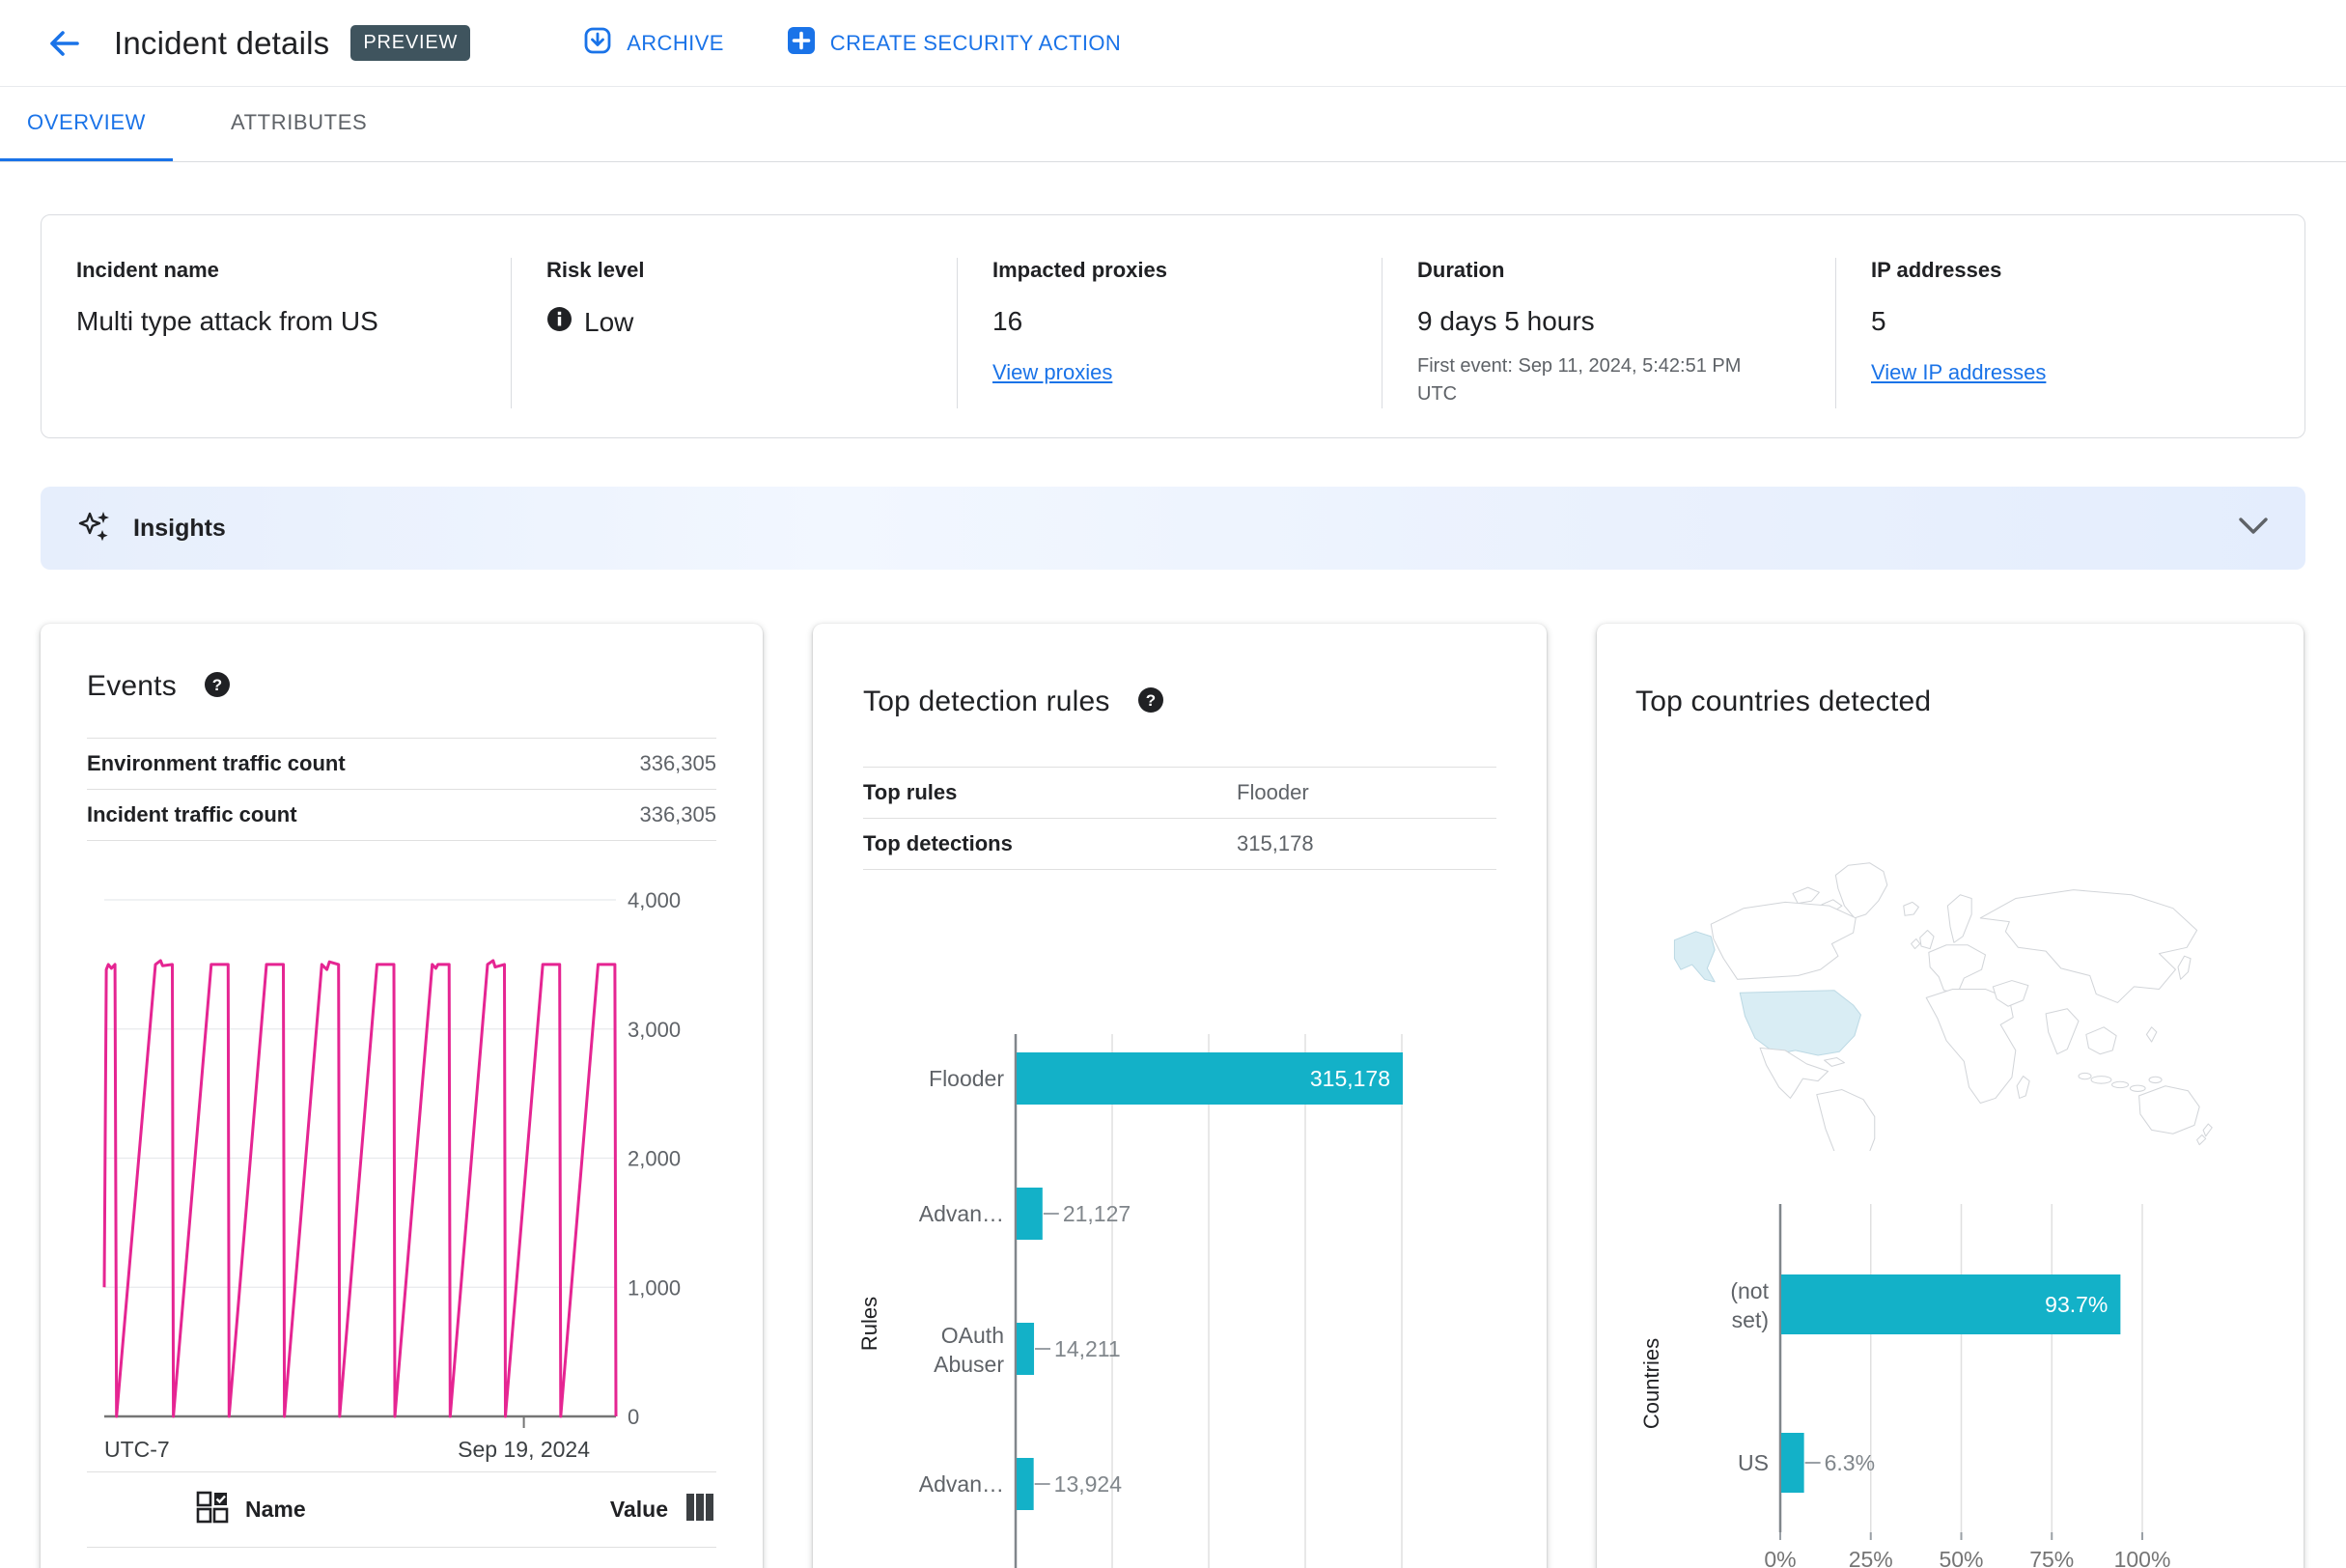 Image resolution: width=2346 pixels, height=1568 pixels. Describe the element at coordinates (801, 44) in the screenshot. I see `plus-icon` at that location.